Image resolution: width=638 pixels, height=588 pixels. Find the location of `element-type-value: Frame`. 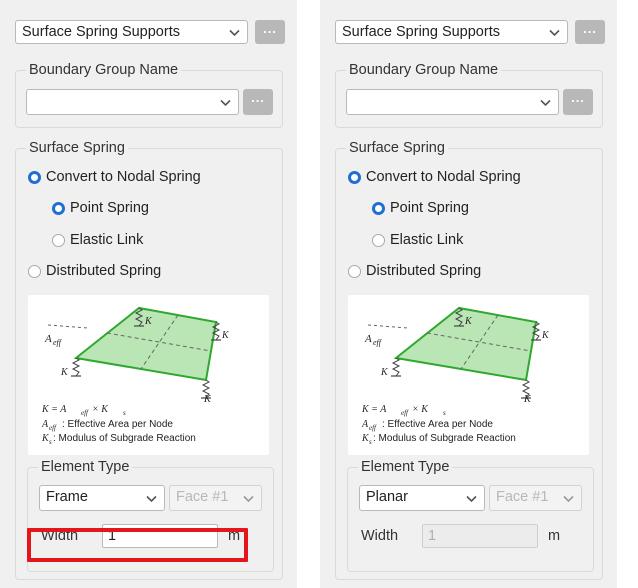

element-type-value: Frame is located at coordinates (67, 497).